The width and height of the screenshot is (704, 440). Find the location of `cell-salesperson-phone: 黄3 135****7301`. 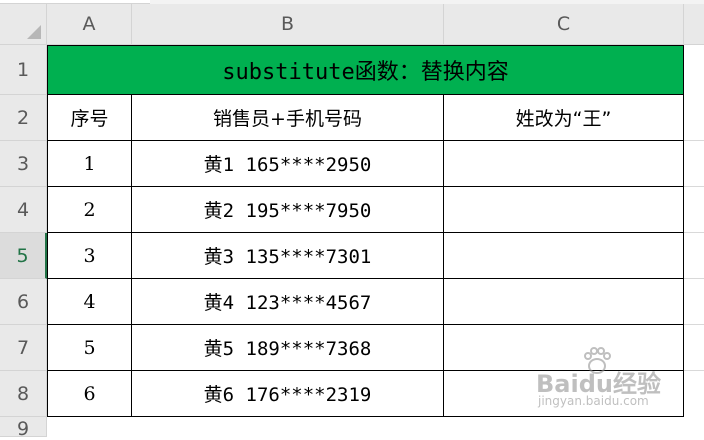

cell-salesperson-phone: 黄3 135****7301 is located at coordinates (288, 256).